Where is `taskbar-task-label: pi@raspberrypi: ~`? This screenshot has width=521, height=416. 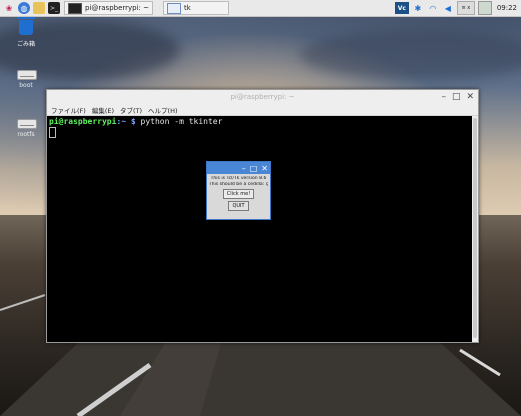 taskbar-task-label: pi@raspberrypi: ~ is located at coordinates (117, 8).